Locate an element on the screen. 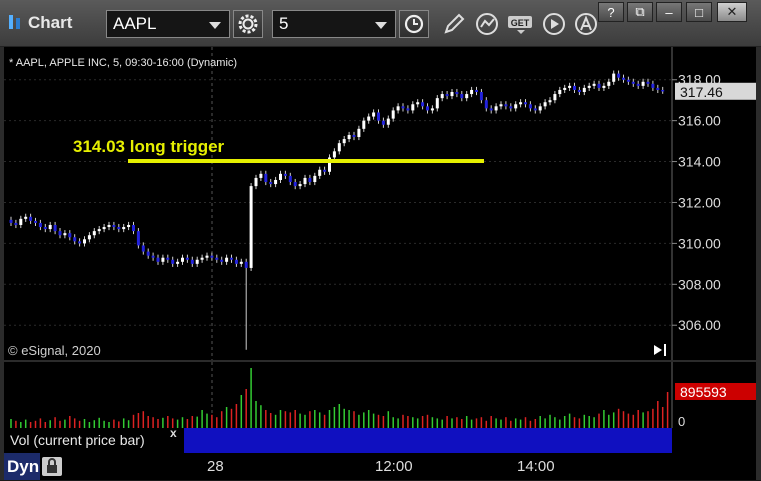 This screenshot has width=761, height=481. play-button is located at coordinates (554, 24).